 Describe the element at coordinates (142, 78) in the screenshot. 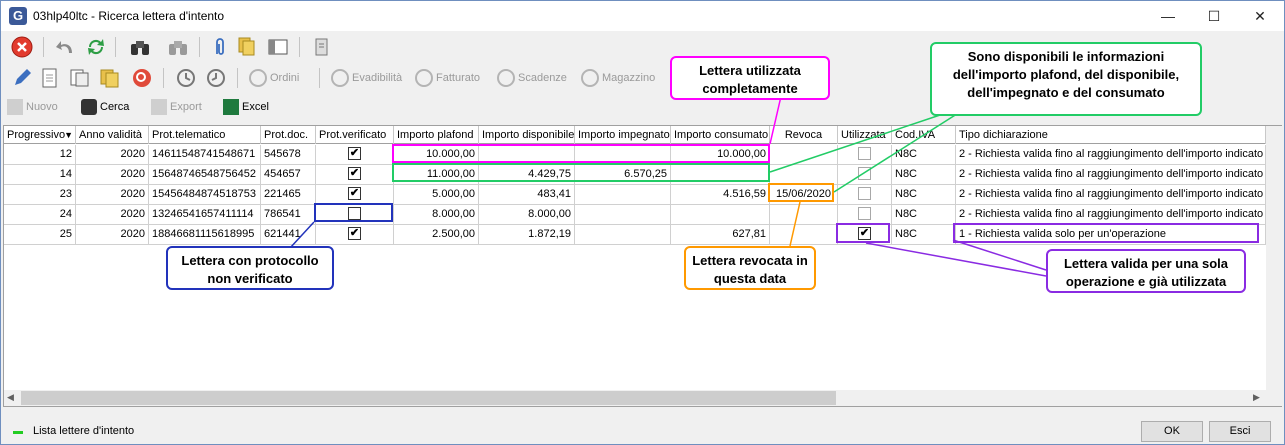

I see `search-record-icon` at that location.